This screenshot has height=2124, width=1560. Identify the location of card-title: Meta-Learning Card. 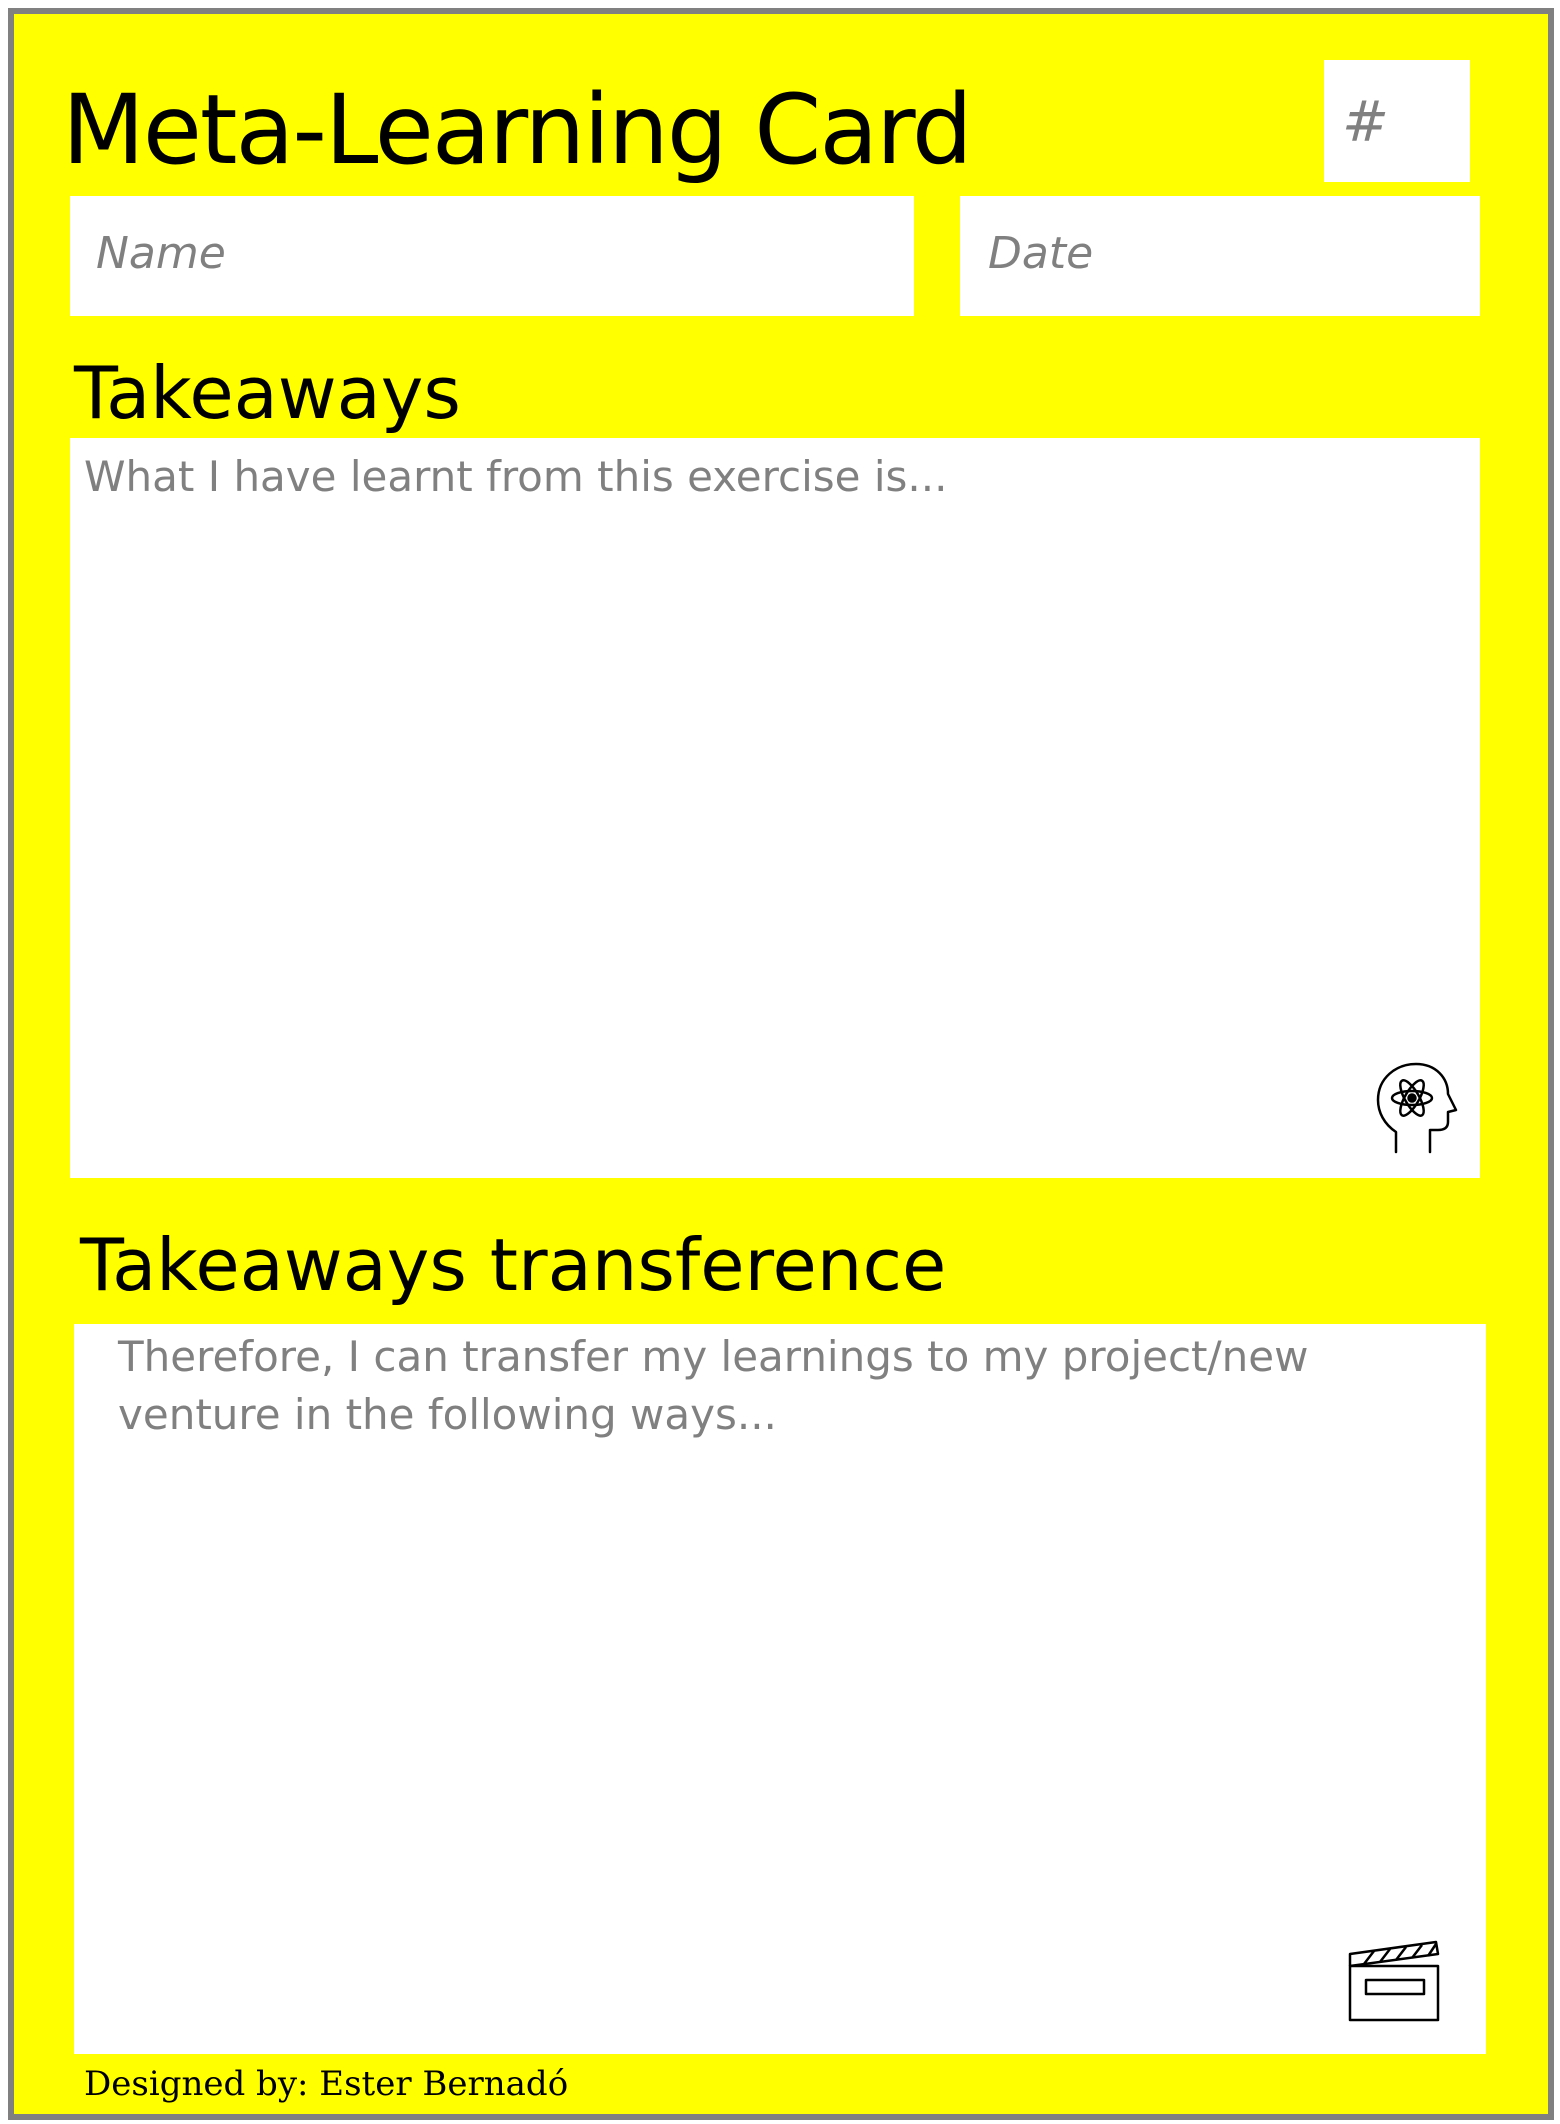
(517, 130).